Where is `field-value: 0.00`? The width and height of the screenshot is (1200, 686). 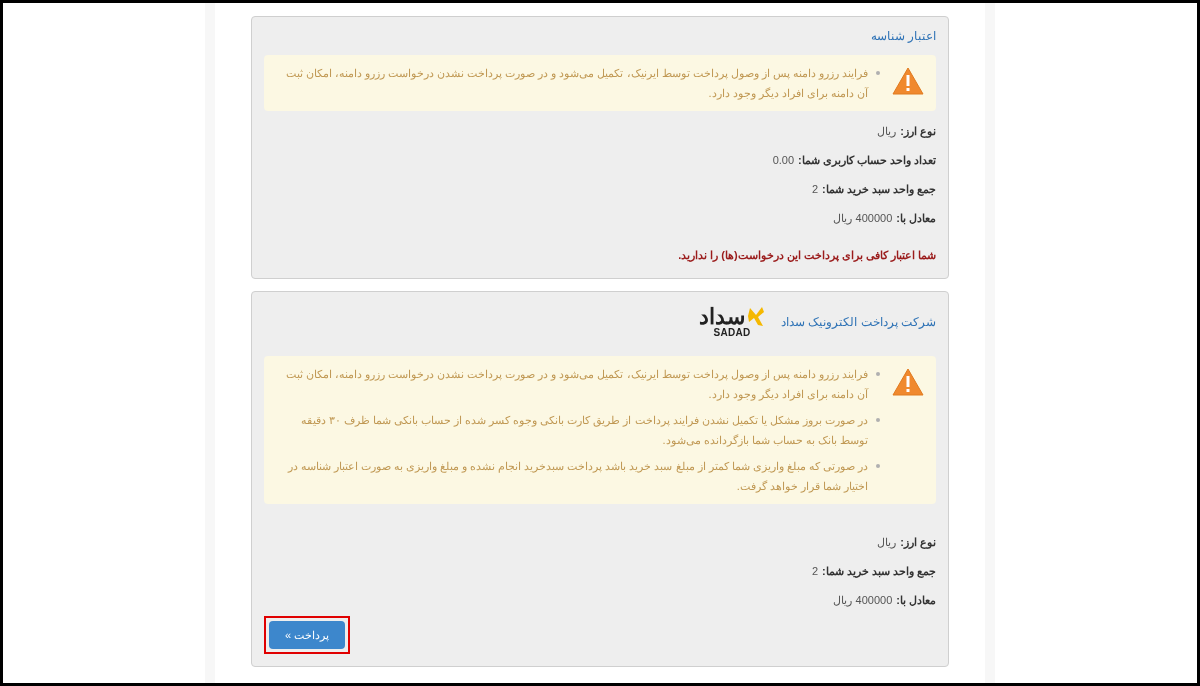
field-value: 0.00 is located at coordinates (783, 160).